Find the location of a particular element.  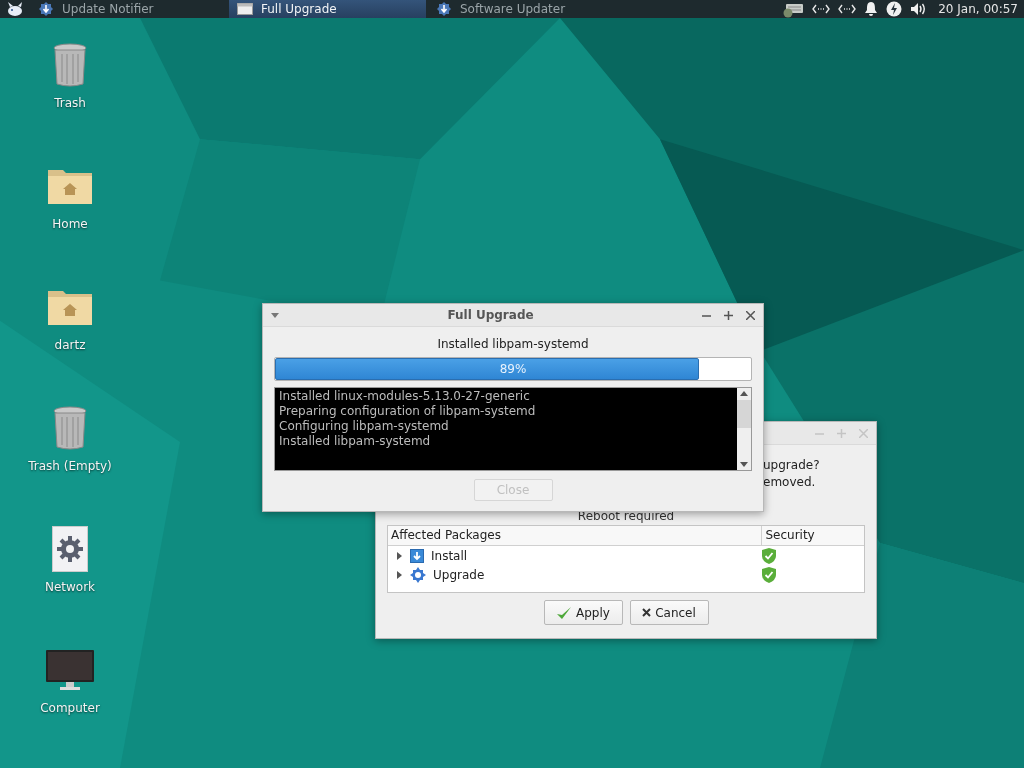

question-text: emoved. is located at coordinates (790, 482).